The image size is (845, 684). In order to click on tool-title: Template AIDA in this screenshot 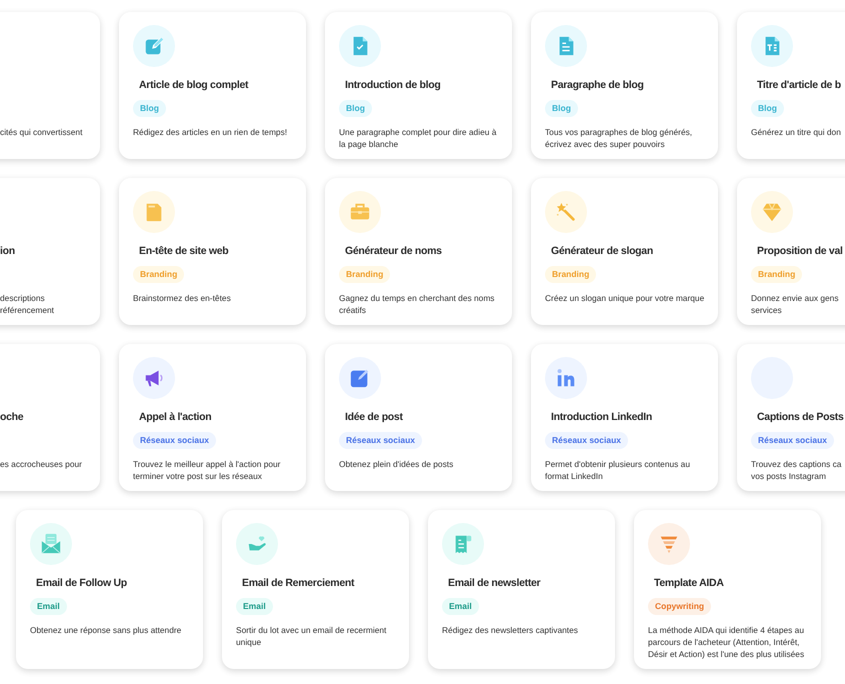, I will do `click(689, 583)`.